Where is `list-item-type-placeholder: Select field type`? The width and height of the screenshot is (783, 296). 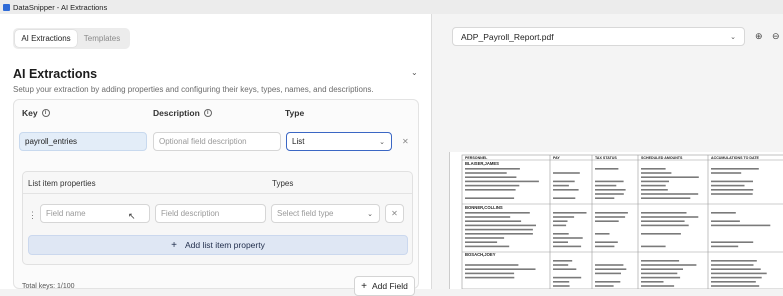
list-item-type-placeholder: Select field type is located at coordinates (305, 213).